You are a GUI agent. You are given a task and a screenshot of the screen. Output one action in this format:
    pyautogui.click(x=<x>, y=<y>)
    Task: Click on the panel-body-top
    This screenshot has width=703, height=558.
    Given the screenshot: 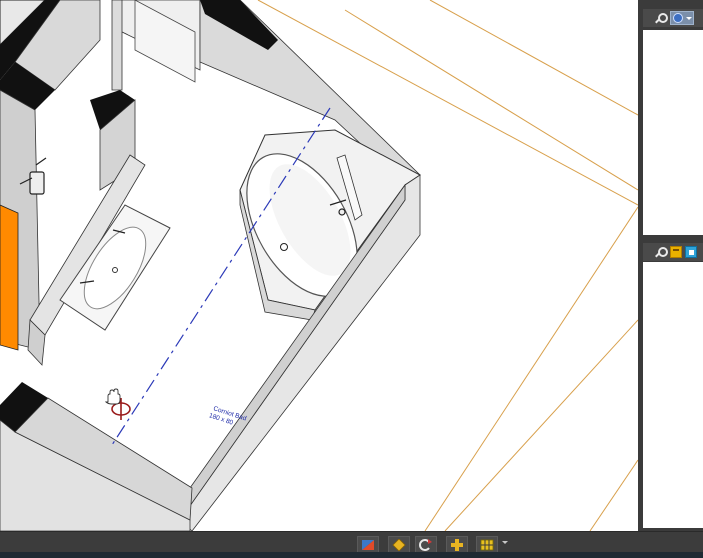 What is the action you would take?
    pyautogui.click(x=673, y=132)
    